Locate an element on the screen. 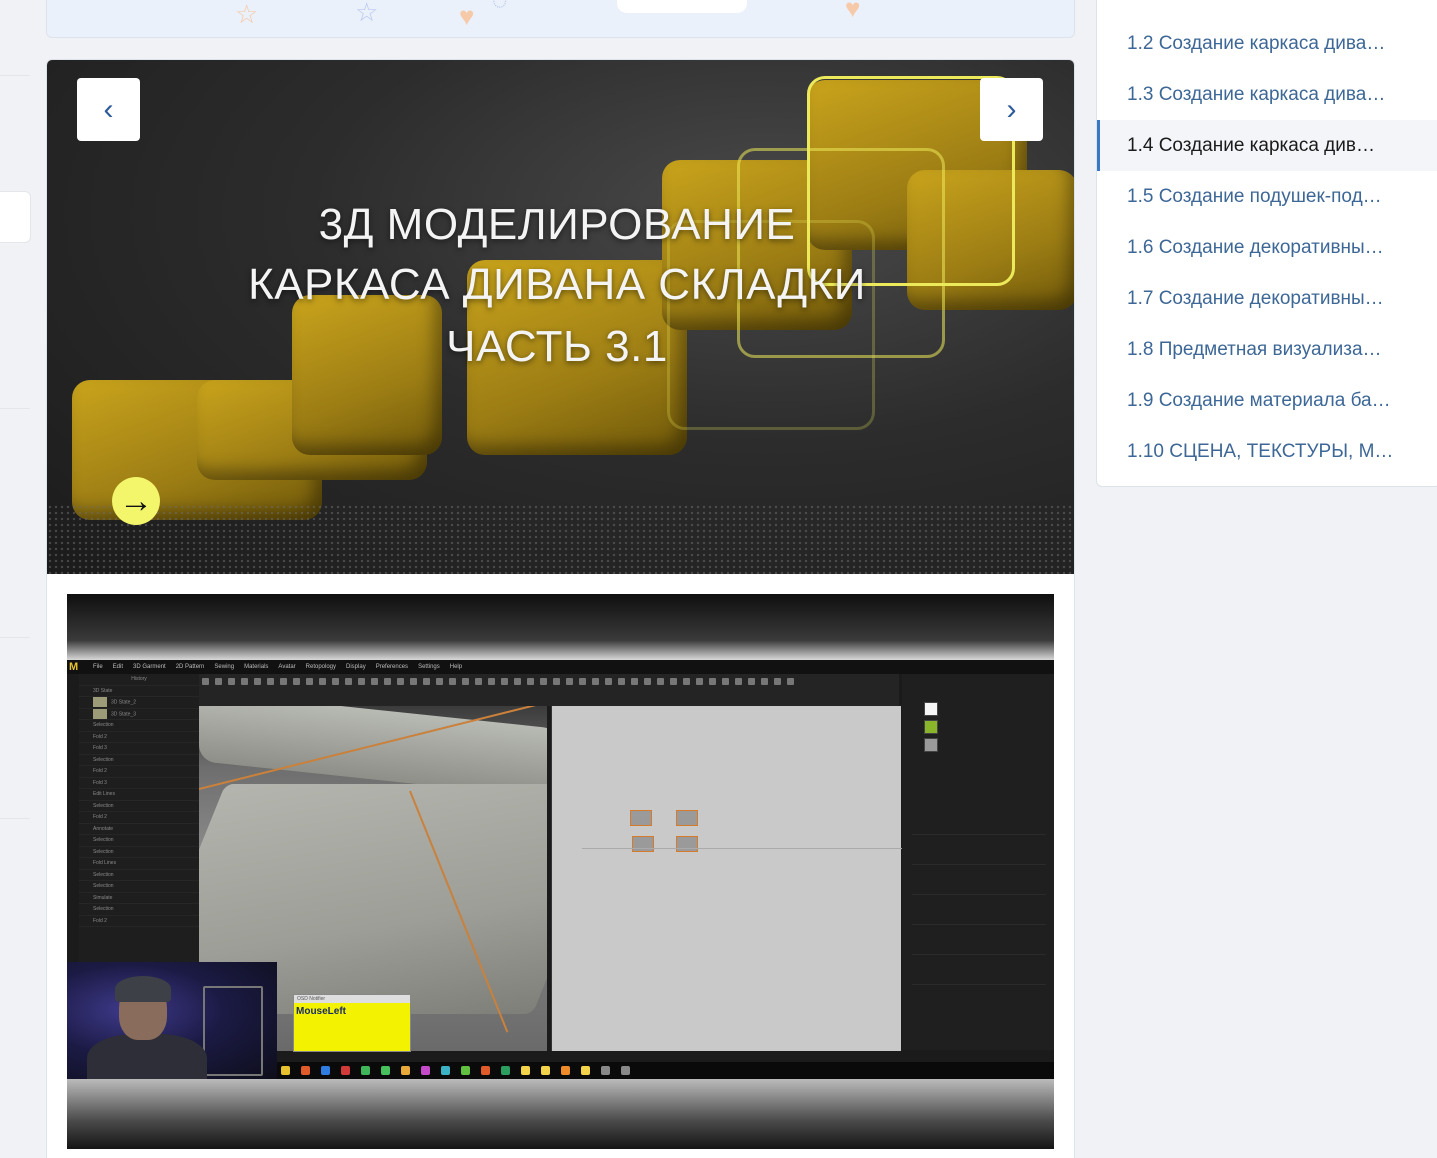  banner-button is located at coordinates (682, 6).